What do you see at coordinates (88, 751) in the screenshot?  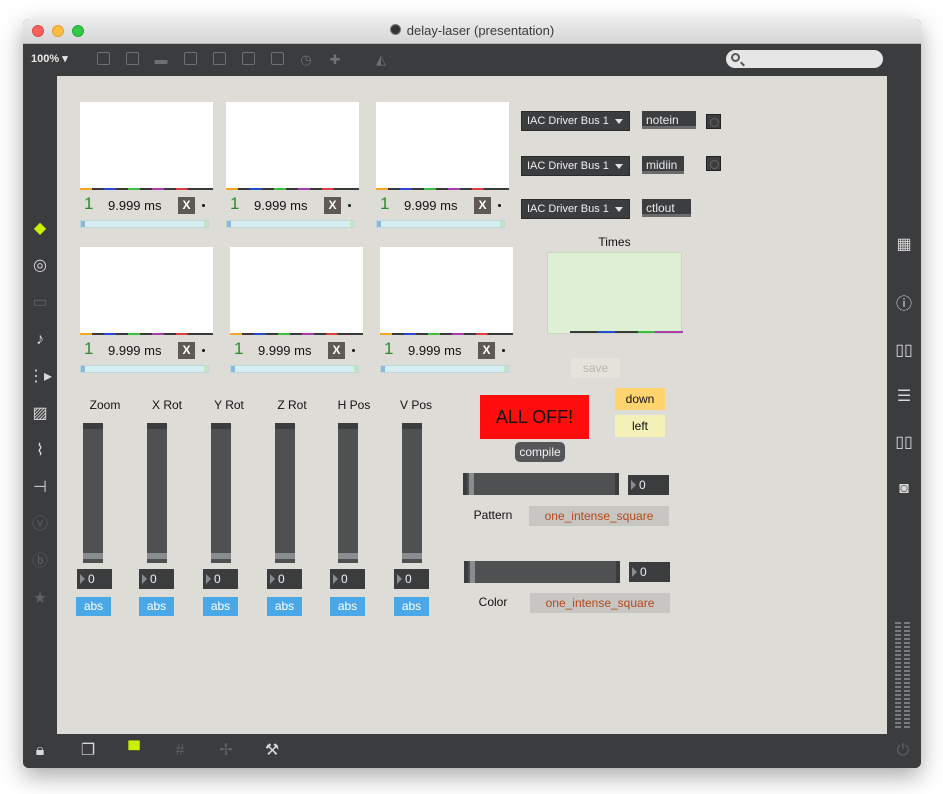 I see `windows-icon: ❐` at bounding box center [88, 751].